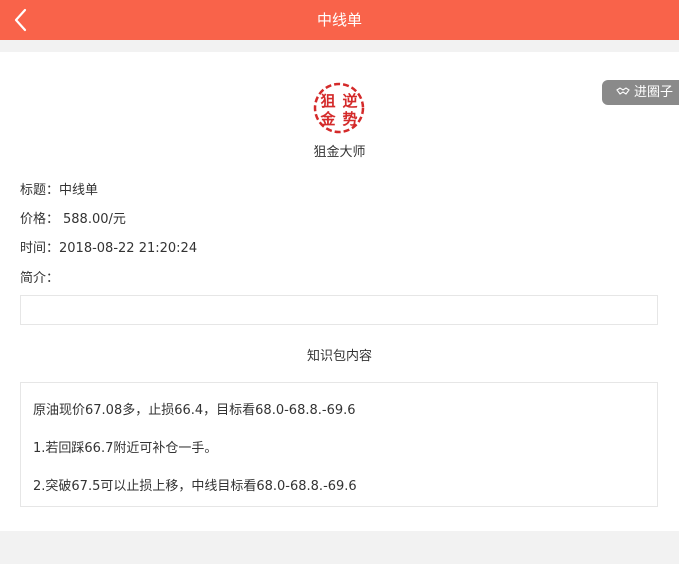 The height and width of the screenshot is (564, 679). I want to click on top-bar: 中线单, so click(339, 20).